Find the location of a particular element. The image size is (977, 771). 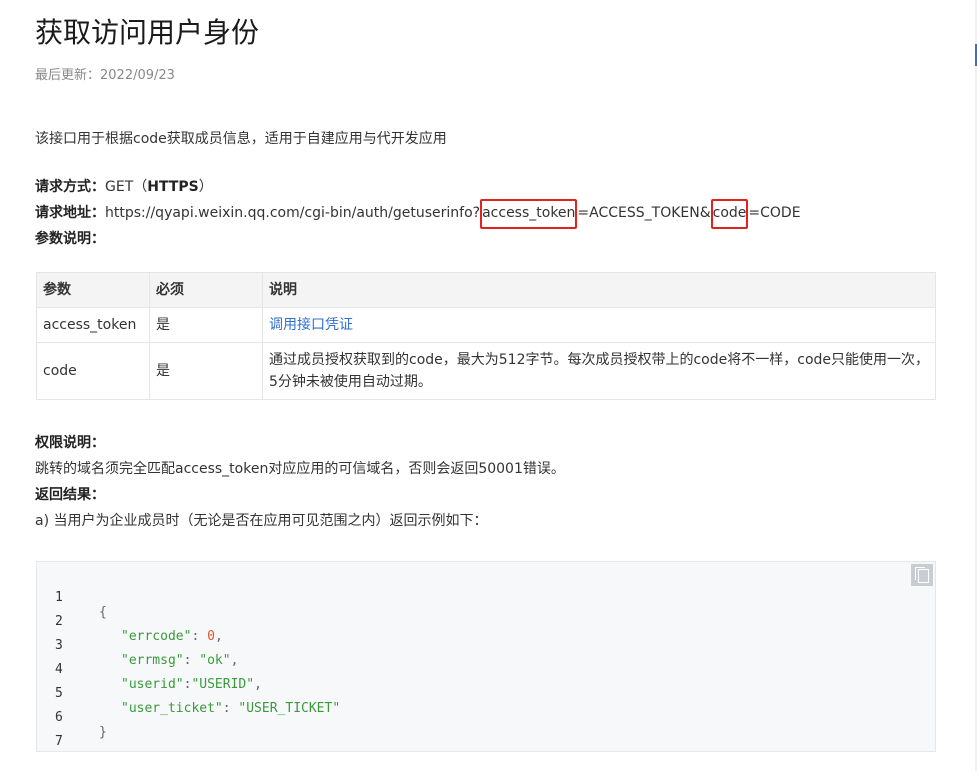

request-method-value: GET（ is located at coordinates (126, 187).